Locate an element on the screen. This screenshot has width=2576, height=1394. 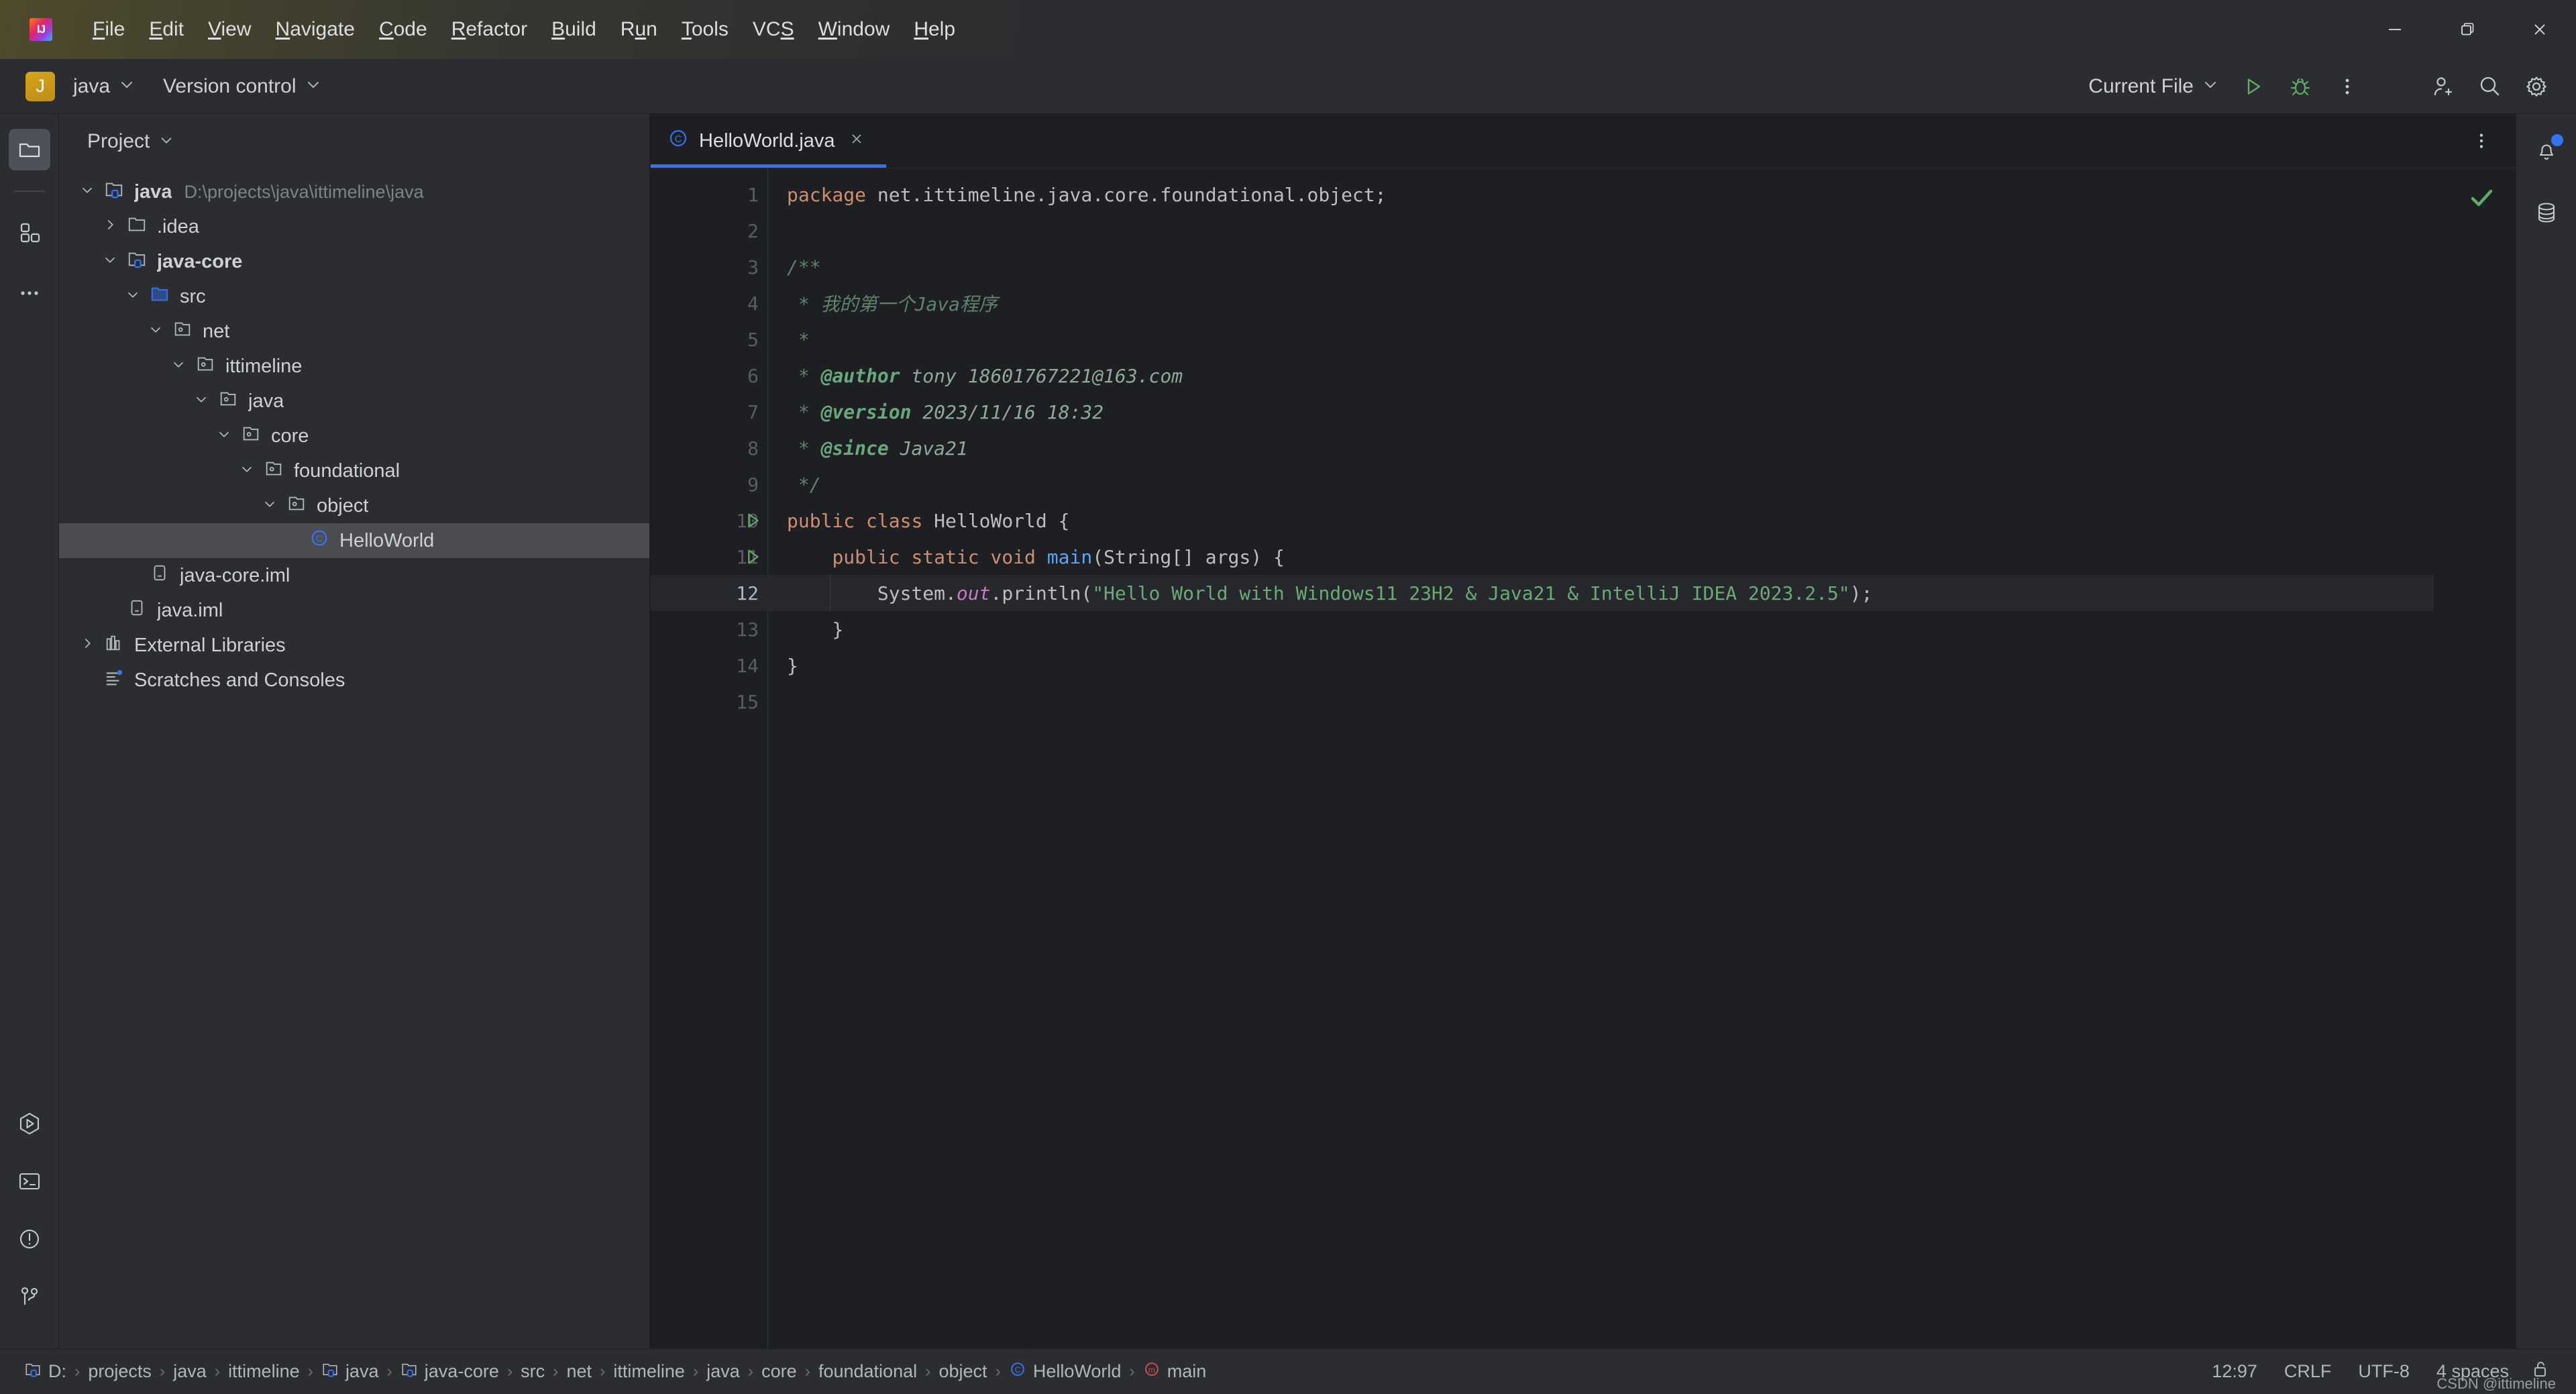
close-button is located at coordinates (2540, 29).